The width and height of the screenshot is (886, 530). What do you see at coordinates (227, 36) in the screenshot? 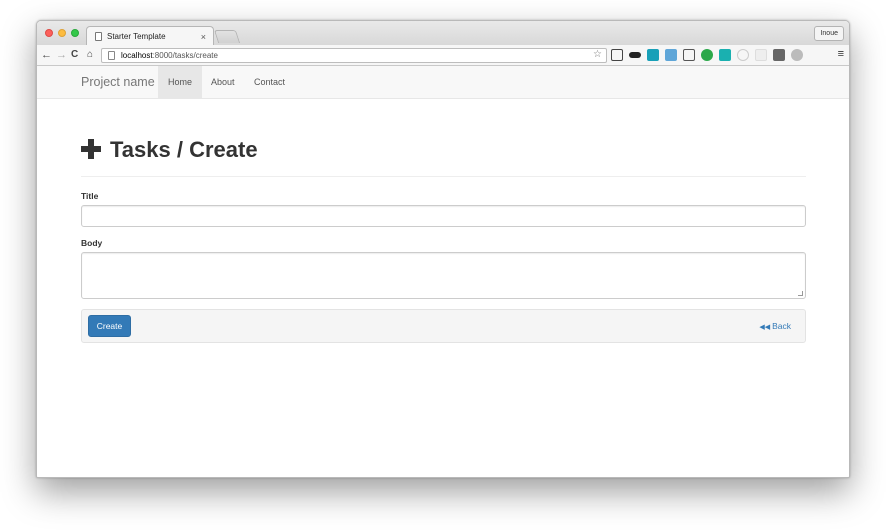
I see `new-tab-button` at bounding box center [227, 36].